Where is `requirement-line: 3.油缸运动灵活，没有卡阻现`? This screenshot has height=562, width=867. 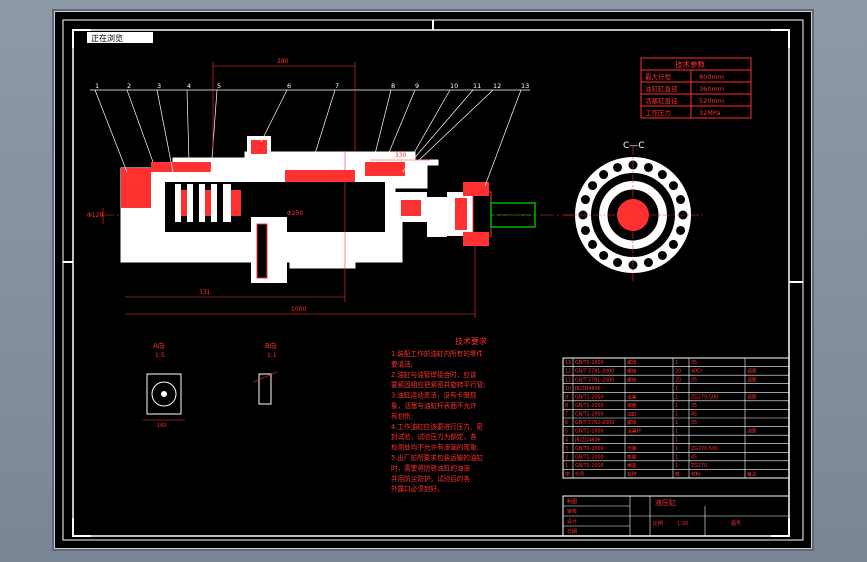
requirement-line: 3.油缸运动灵活，没有卡阻现 is located at coordinates (434, 395).